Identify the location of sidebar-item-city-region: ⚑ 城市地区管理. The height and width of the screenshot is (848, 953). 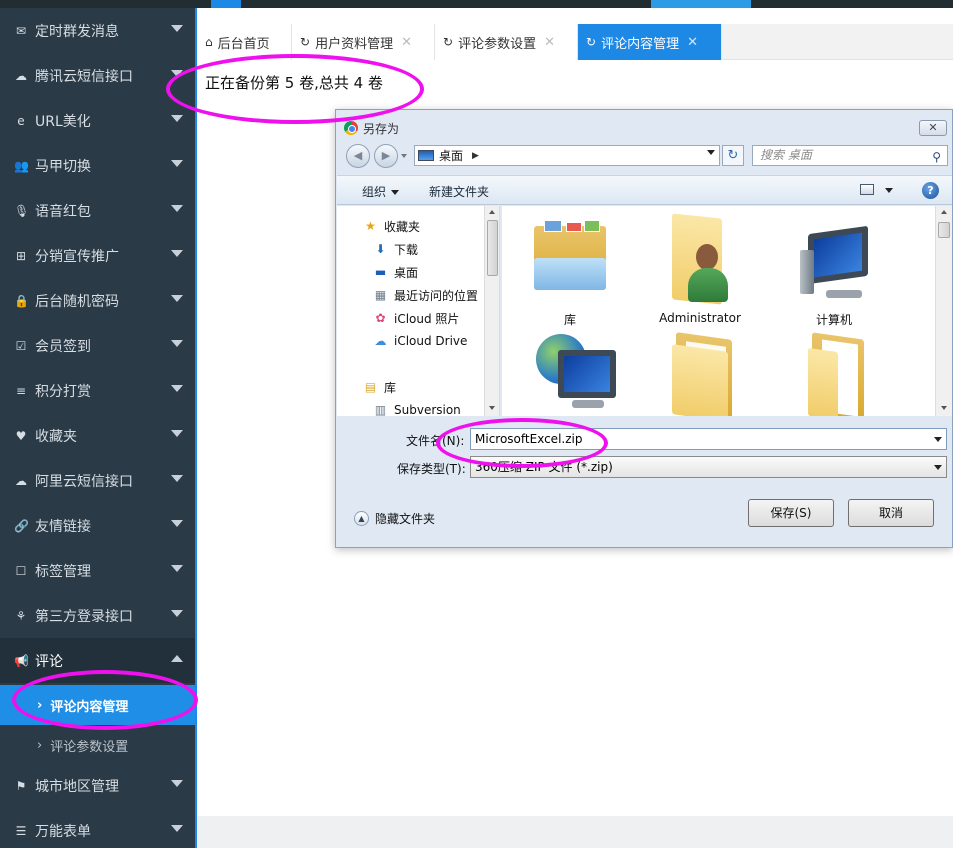
(97, 785).